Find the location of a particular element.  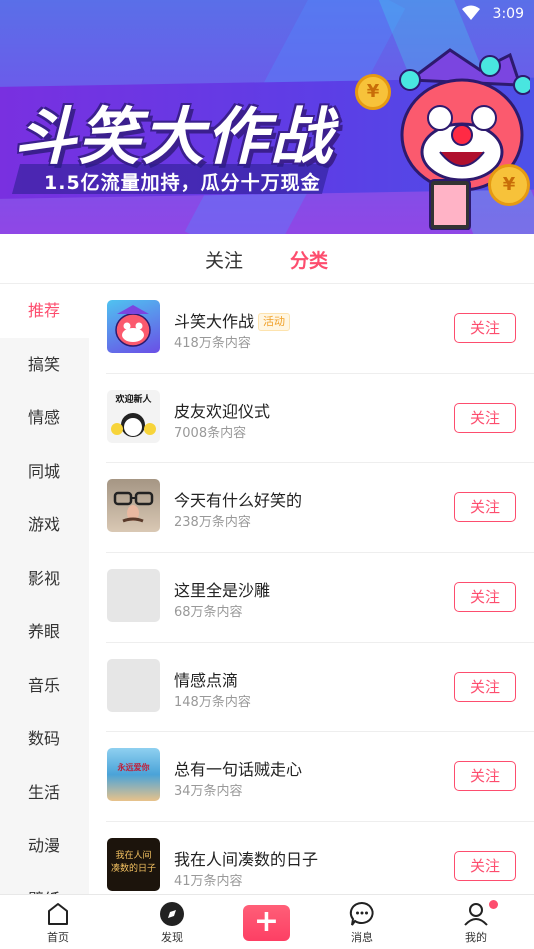

top-tabs: 关注 分类 is located at coordinates (267, 259).